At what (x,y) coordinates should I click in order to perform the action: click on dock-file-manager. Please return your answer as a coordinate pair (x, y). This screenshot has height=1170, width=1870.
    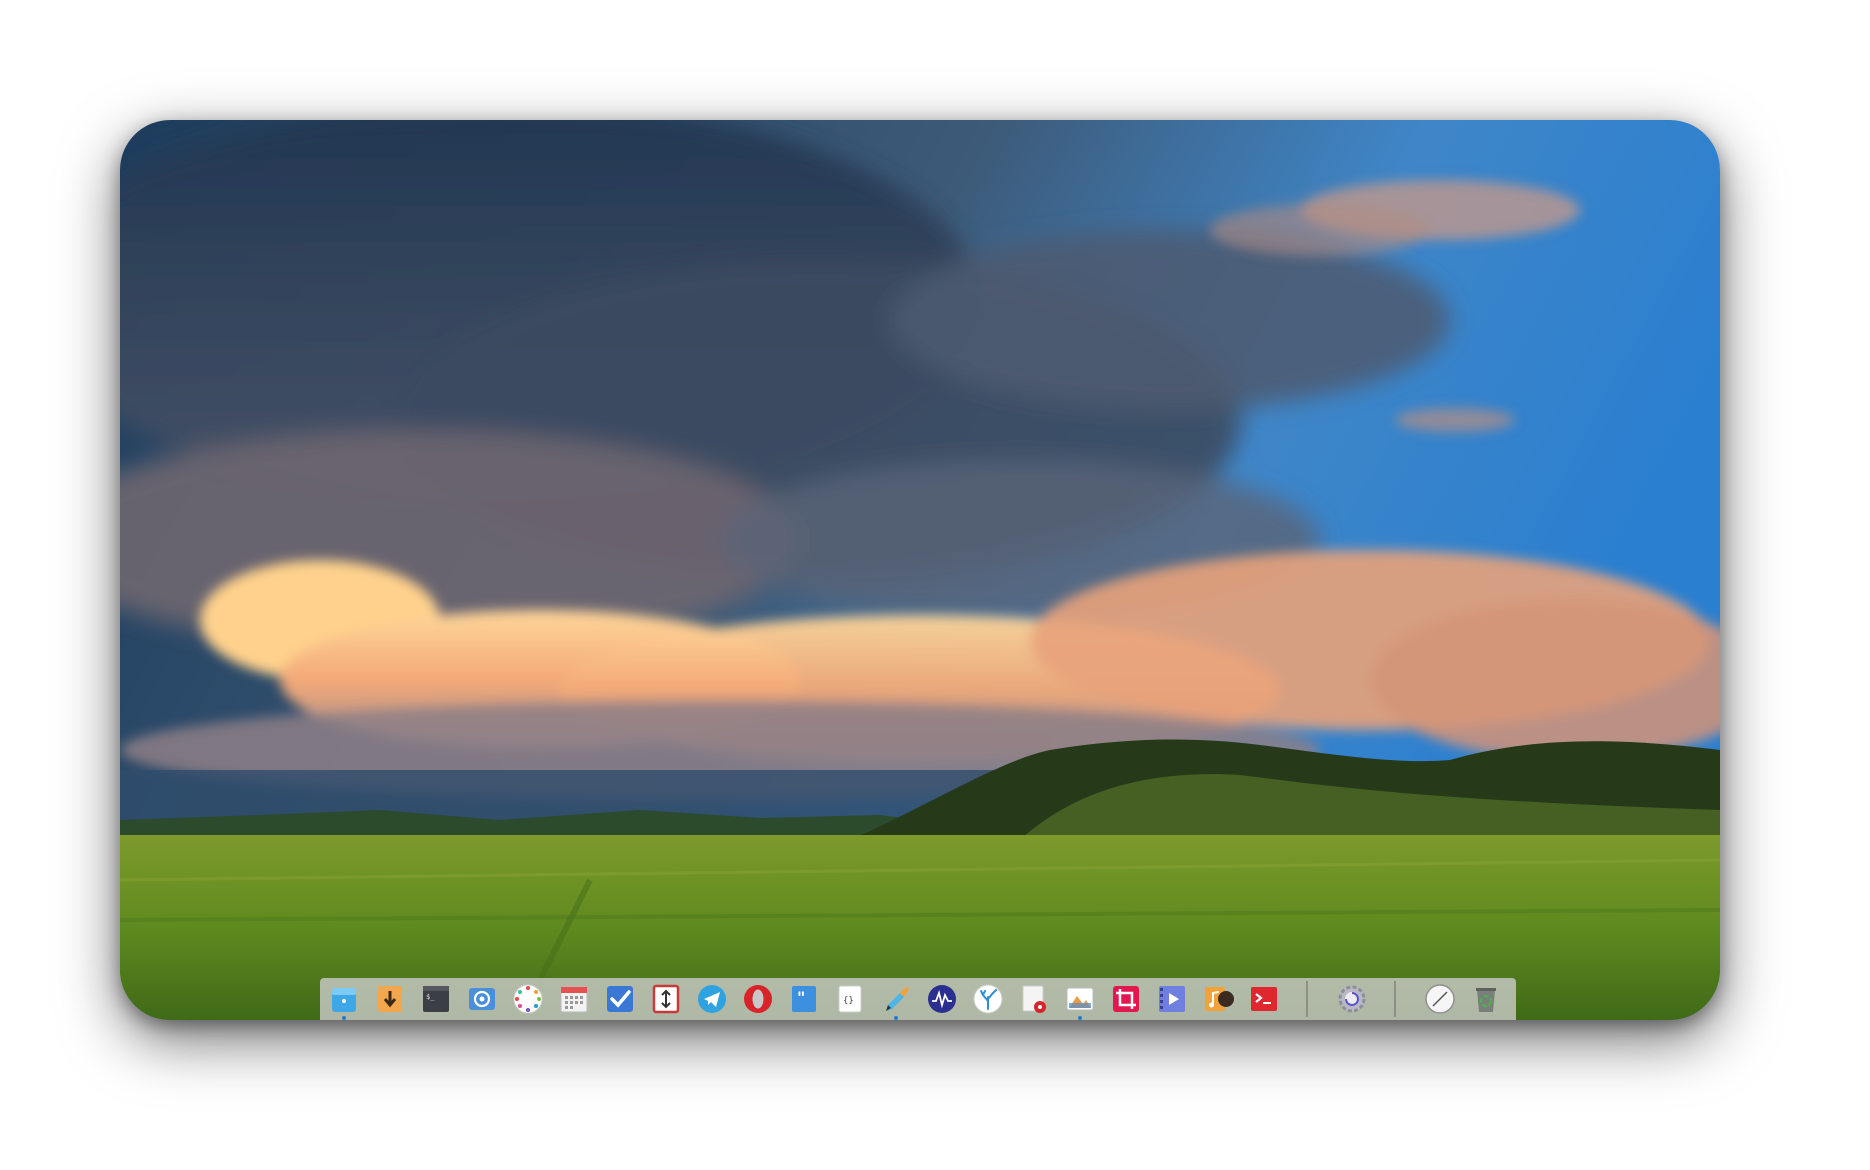
    Looking at the image, I should click on (344, 1000).